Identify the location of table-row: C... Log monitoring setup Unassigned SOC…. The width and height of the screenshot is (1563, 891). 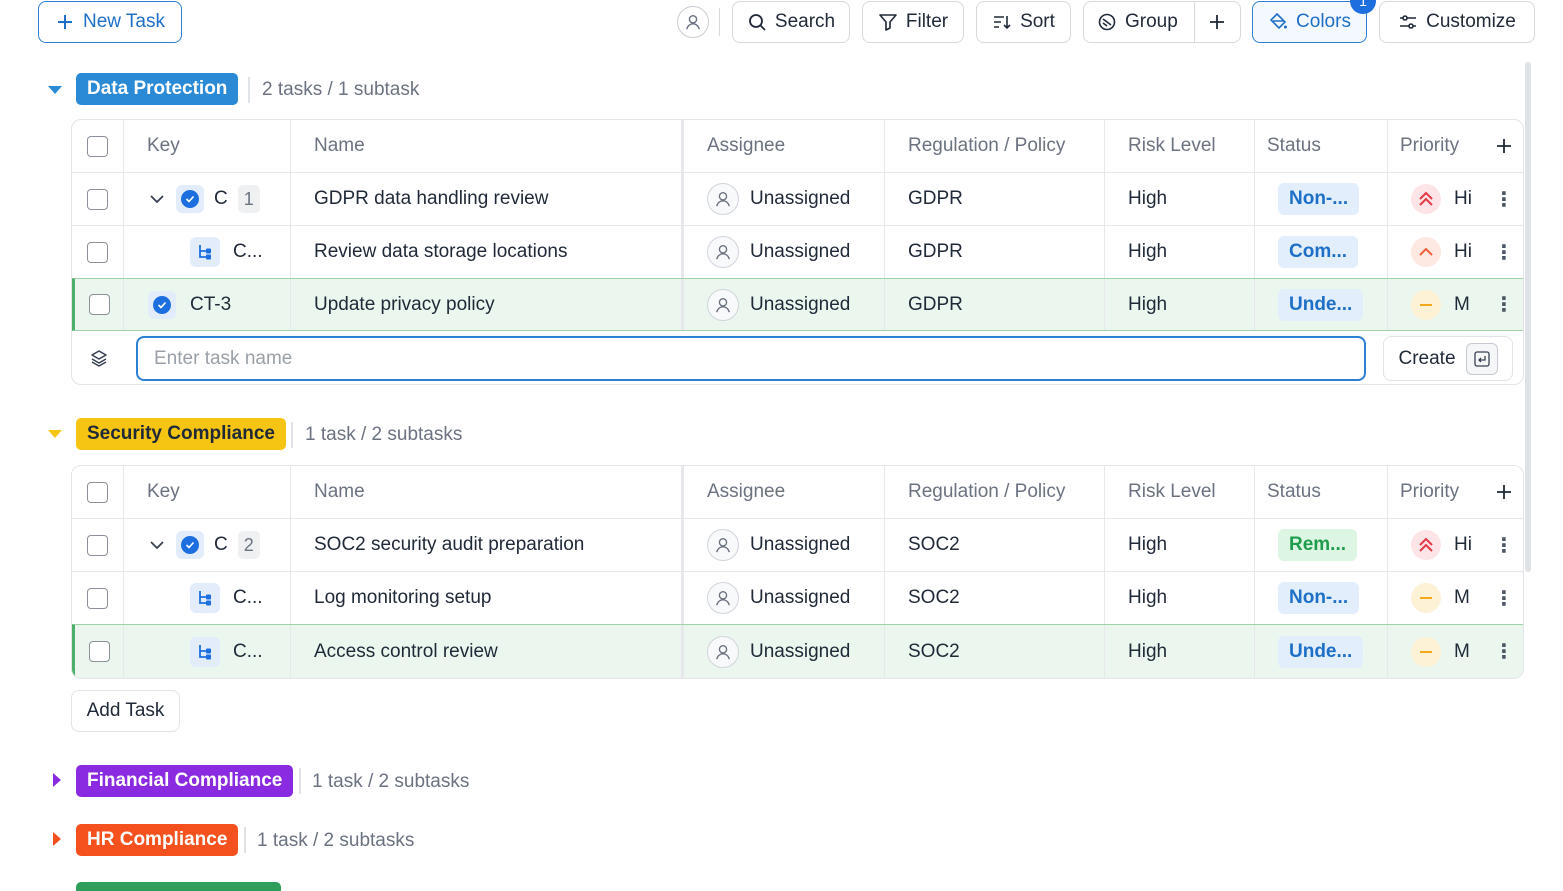
(797, 598).